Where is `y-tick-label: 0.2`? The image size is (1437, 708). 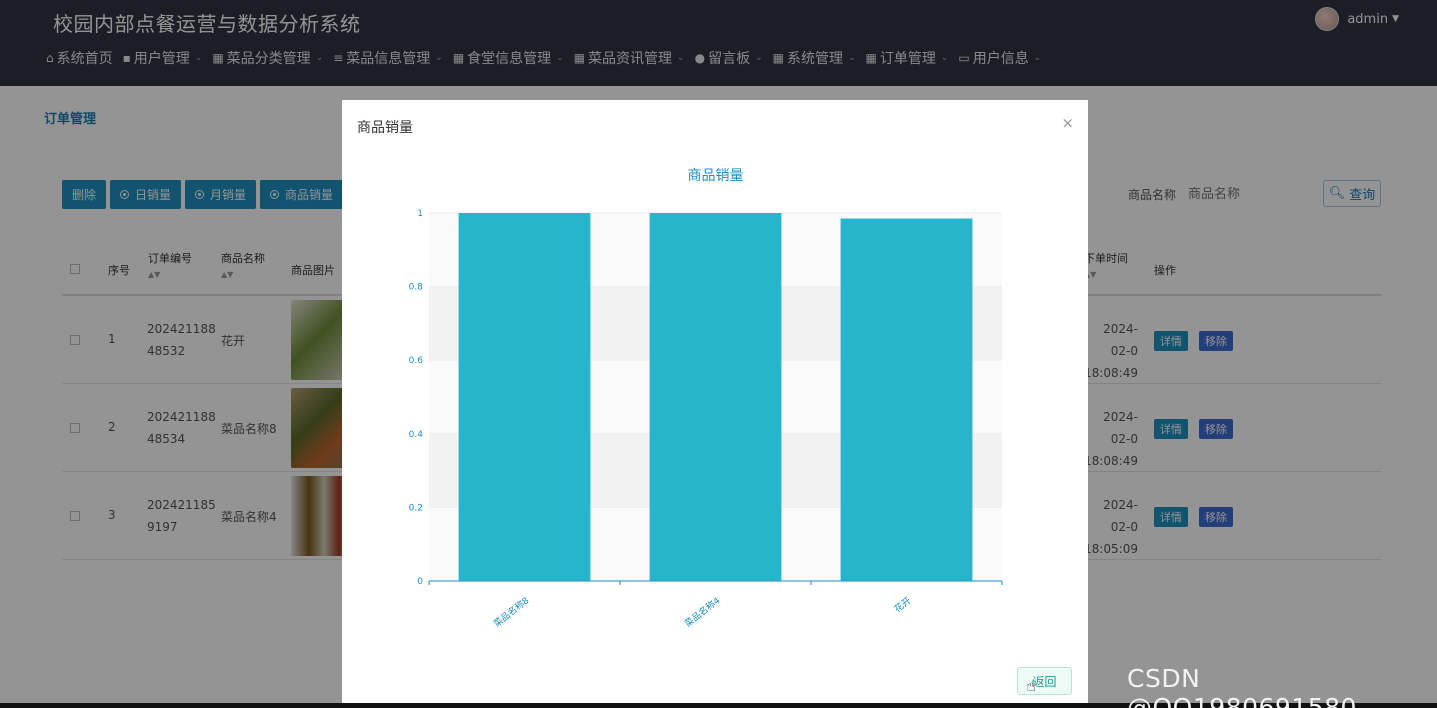 y-tick-label: 0.2 is located at coordinates (416, 508).